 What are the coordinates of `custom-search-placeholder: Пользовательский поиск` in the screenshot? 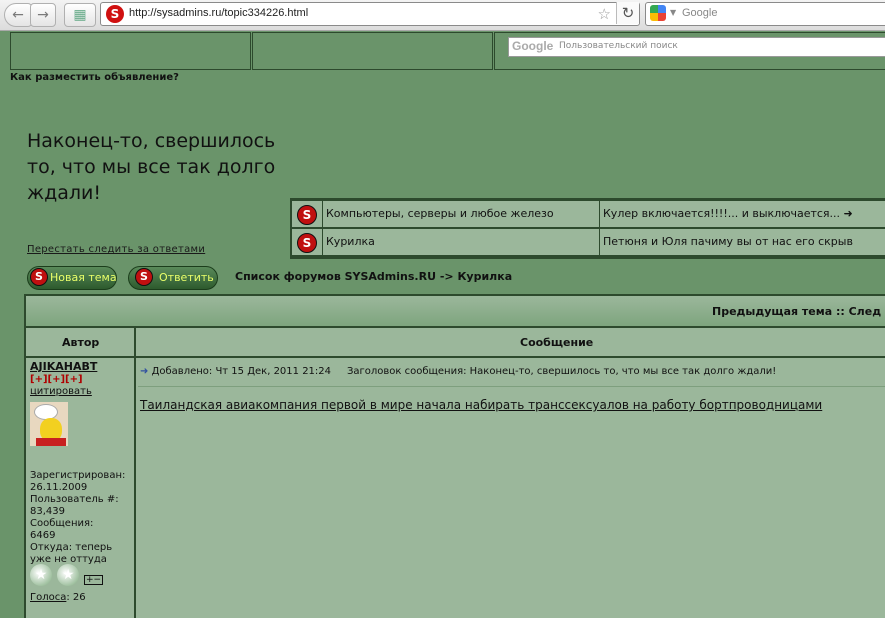 It's located at (618, 46).